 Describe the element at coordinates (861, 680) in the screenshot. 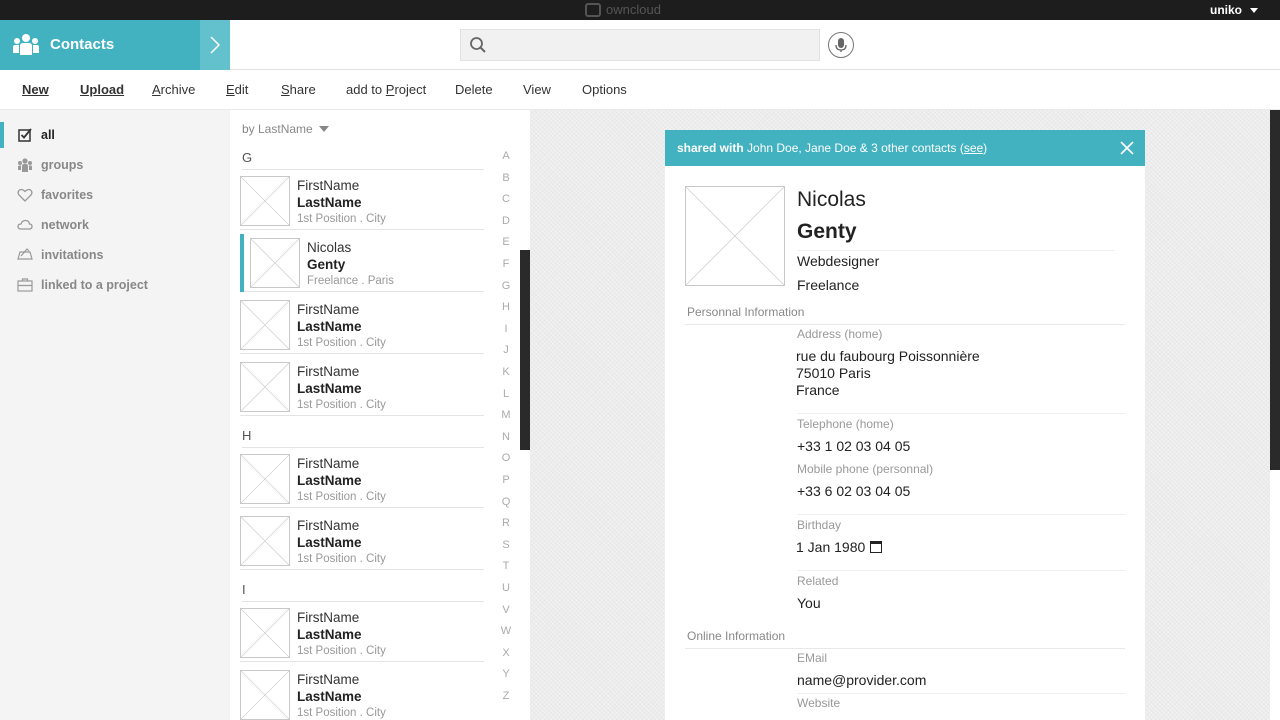

I see `email-value: name@provider.com` at that location.